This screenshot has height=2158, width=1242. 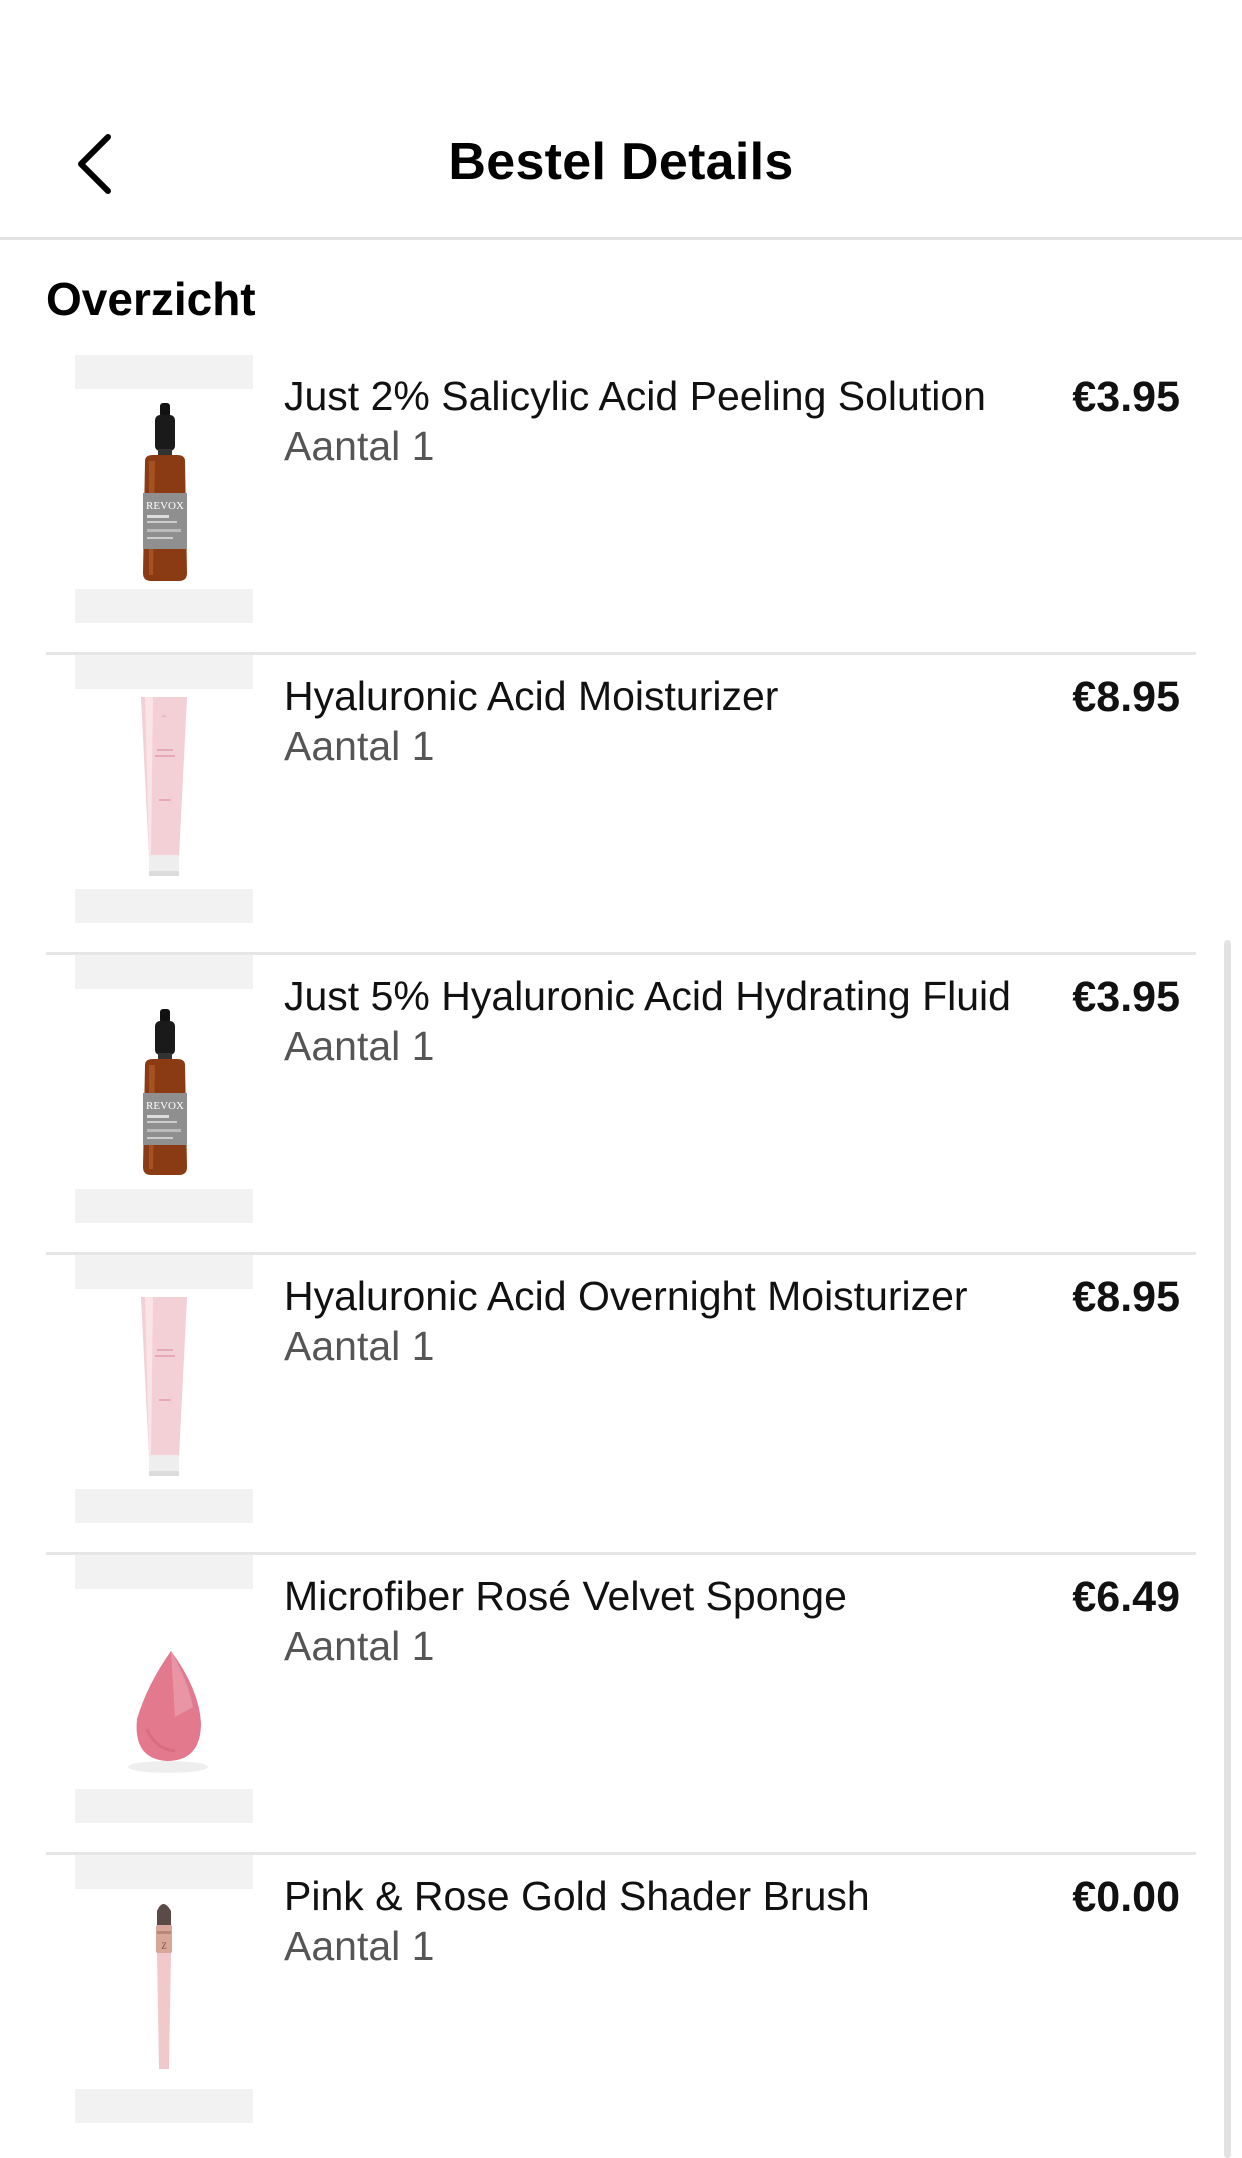 What do you see at coordinates (168, 1712) in the screenshot?
I see `makeup-sponge-icon` at bounding box center [168, 1712].